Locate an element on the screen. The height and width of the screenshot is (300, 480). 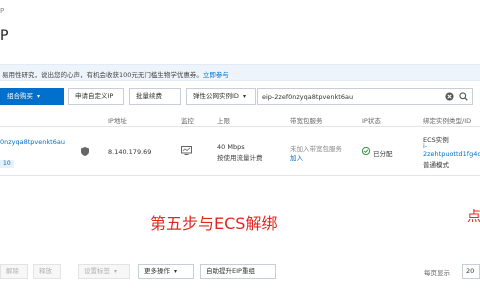
column-header-bandwidth-package: 带宽包服务 is located at coordinates (306, 121).